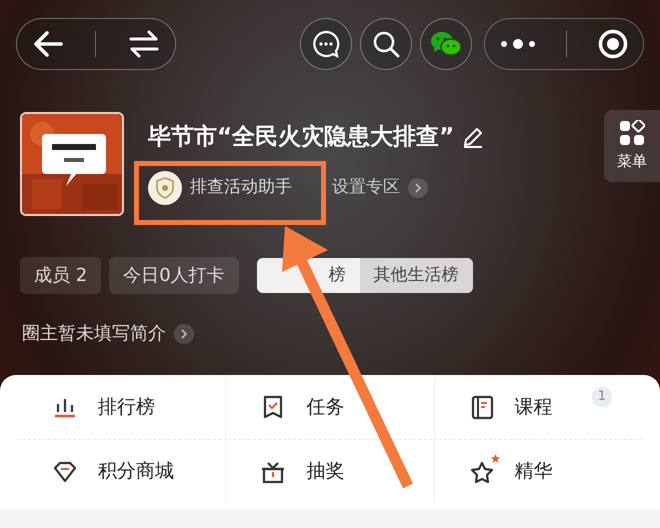 The image size is (660, 528). I want to click on stat-chip: 今日0人打卡, so click(174, 275).